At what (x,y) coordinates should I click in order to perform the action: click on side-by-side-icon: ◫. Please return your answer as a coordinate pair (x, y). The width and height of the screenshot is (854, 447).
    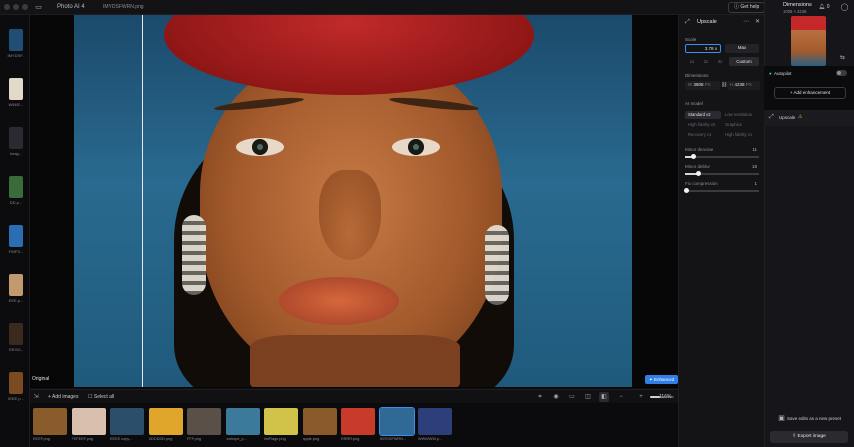
    Looking at the image, I should click on (588, 397).